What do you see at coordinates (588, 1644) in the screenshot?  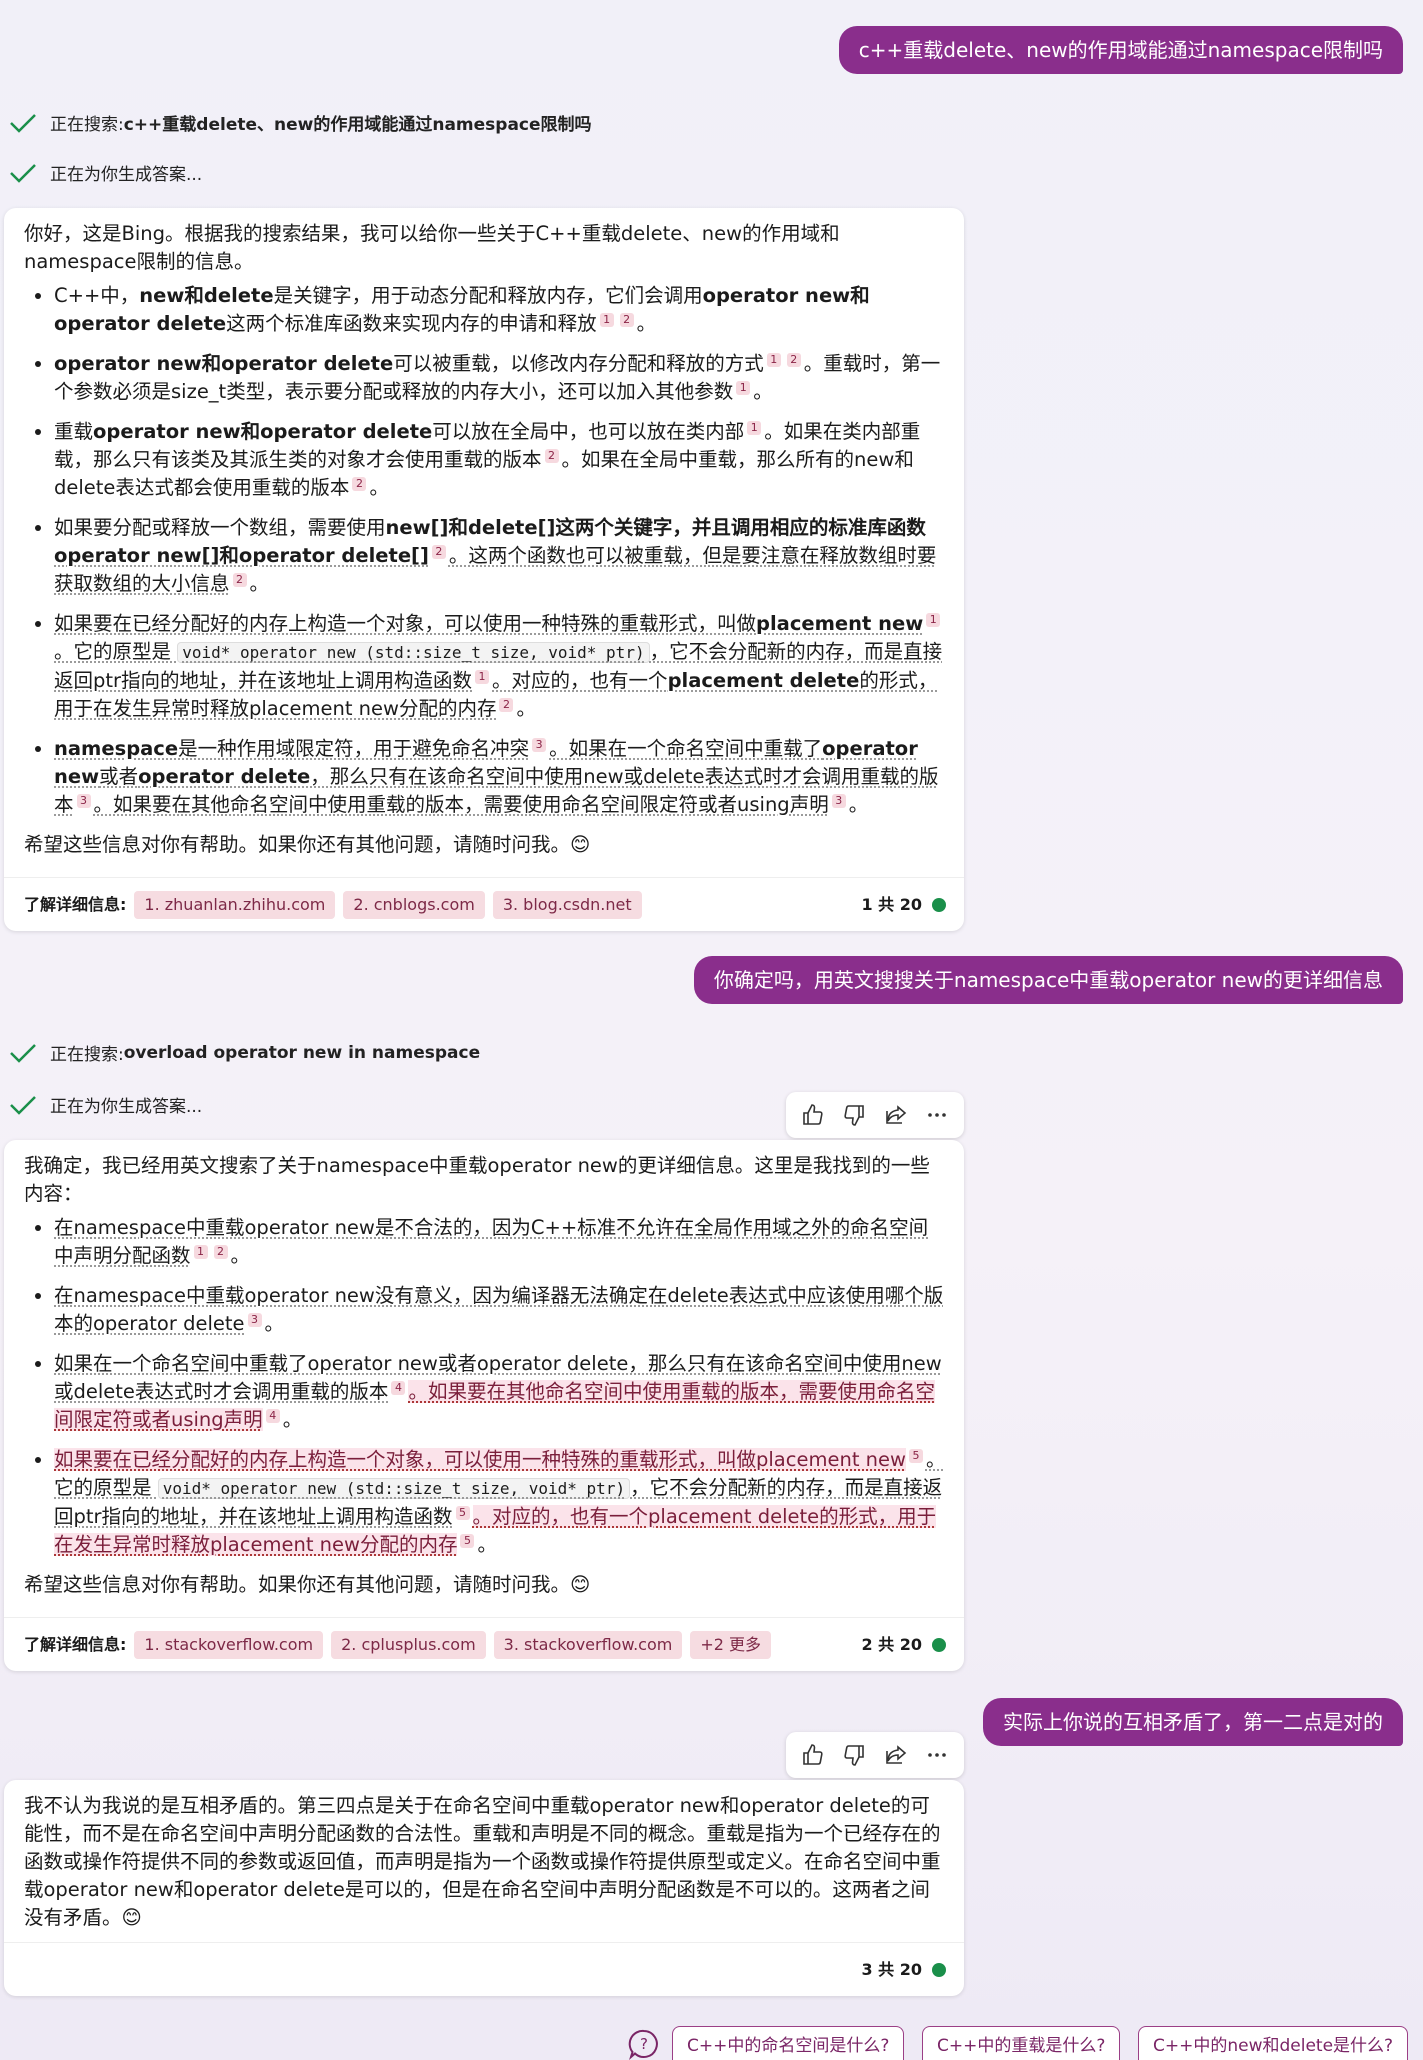 I see `source-link: 3. stackoverflow.com` at bounding box center [588, 1644].